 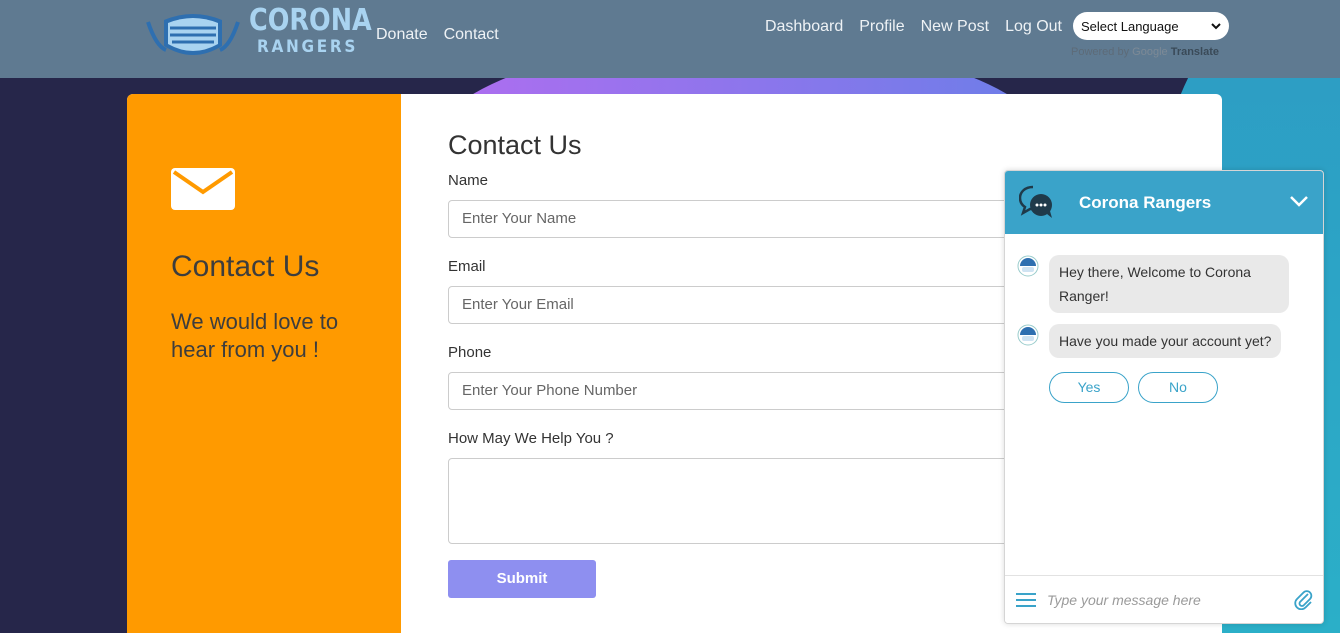 I want to click on google-translate-credit: Powered by Google Translate, so click(x=1145, y=52).